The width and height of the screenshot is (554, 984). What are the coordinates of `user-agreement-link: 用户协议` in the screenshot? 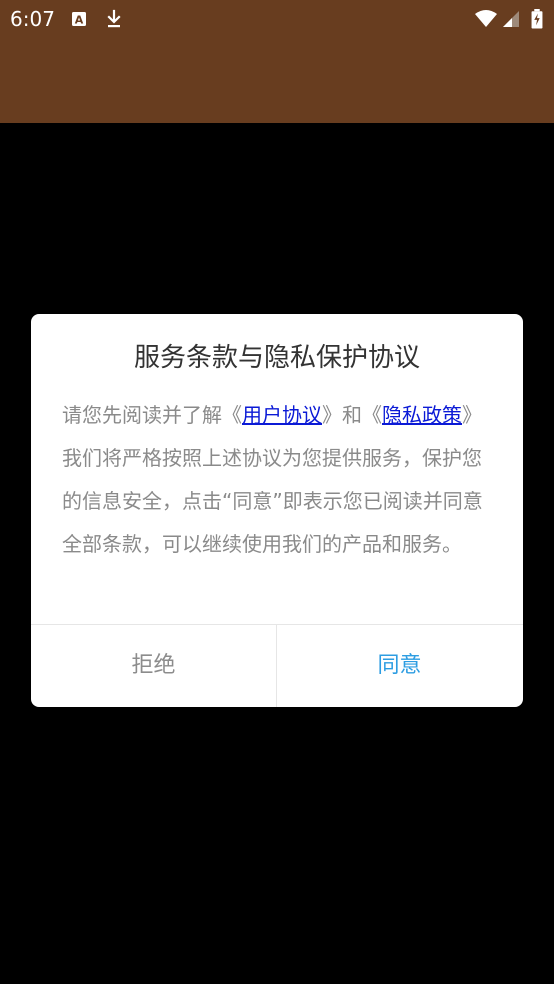 It's located at (282, 415).